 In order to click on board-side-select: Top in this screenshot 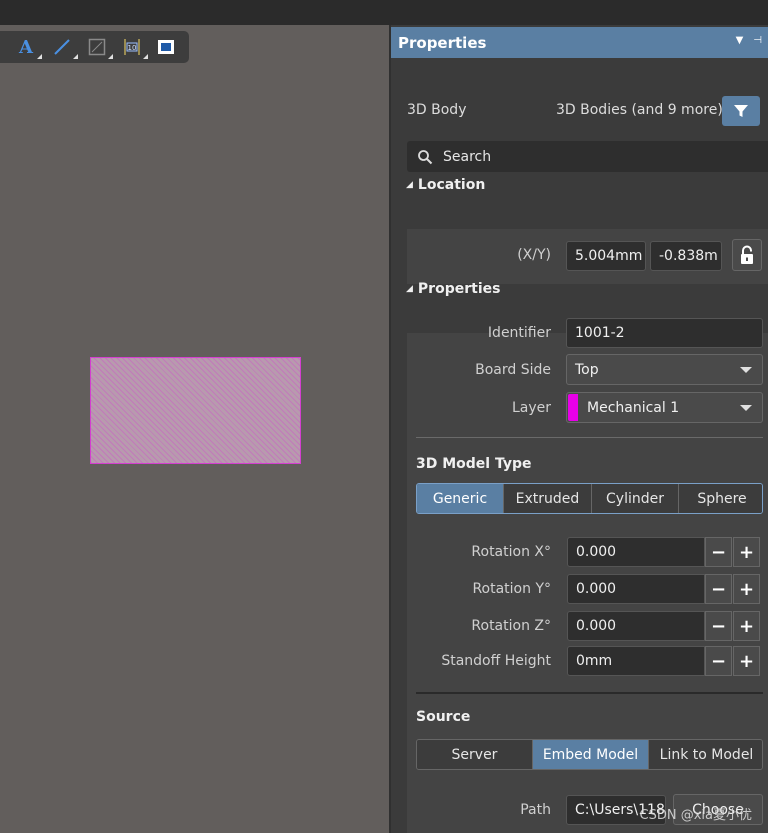, I will do `click(664, 369)`.